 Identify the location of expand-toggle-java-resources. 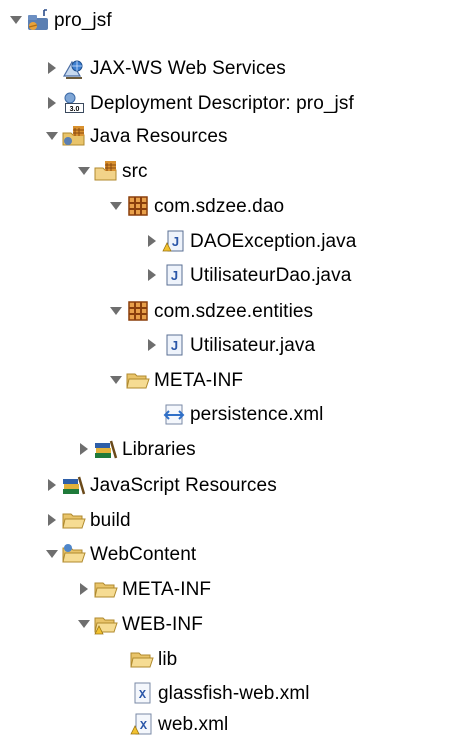
(52, 136).